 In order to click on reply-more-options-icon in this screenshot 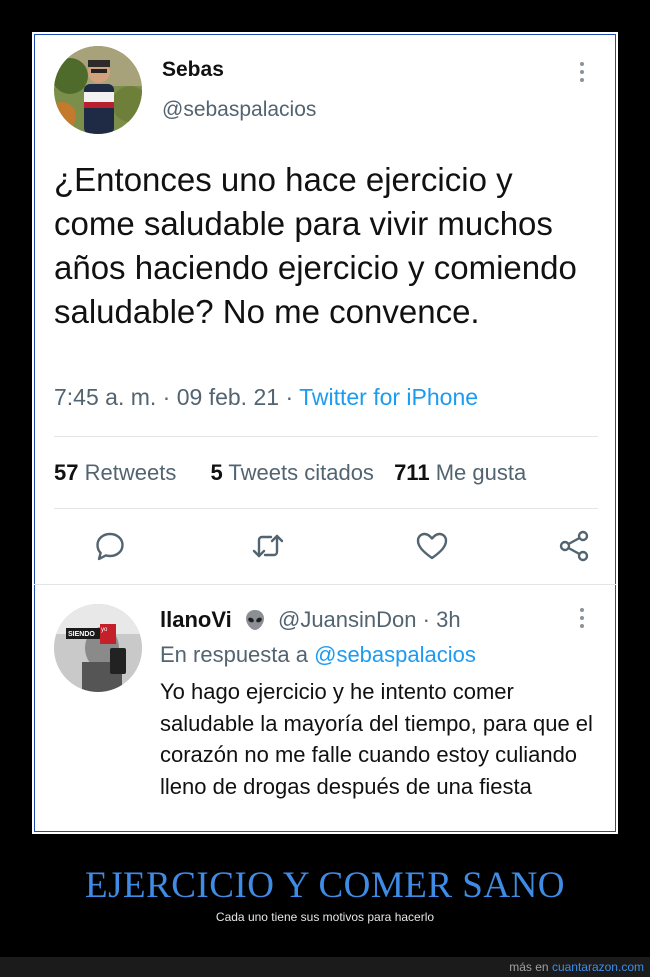, I will do `click(582, 619)`.